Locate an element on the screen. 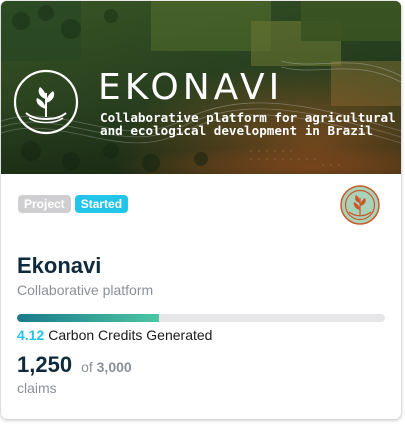 The height and width of the screenshot is (430, 405). credits-value: 4.12 is located at coordinates (31, 335).